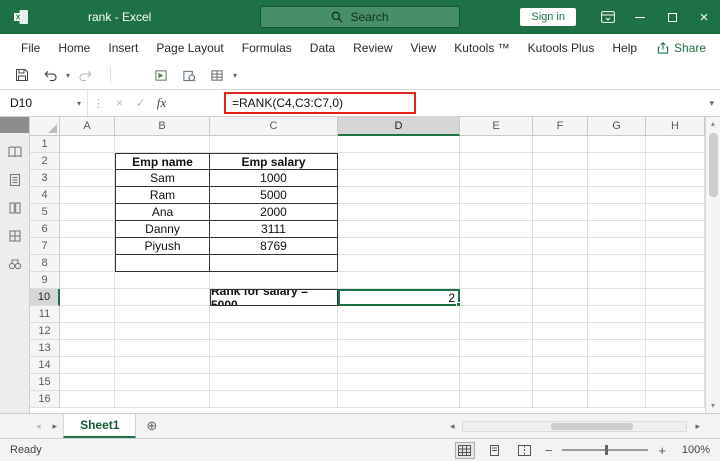 This screenshot has width=720, height=461. I want to click on cancel-button: ×, so click(119, 103).